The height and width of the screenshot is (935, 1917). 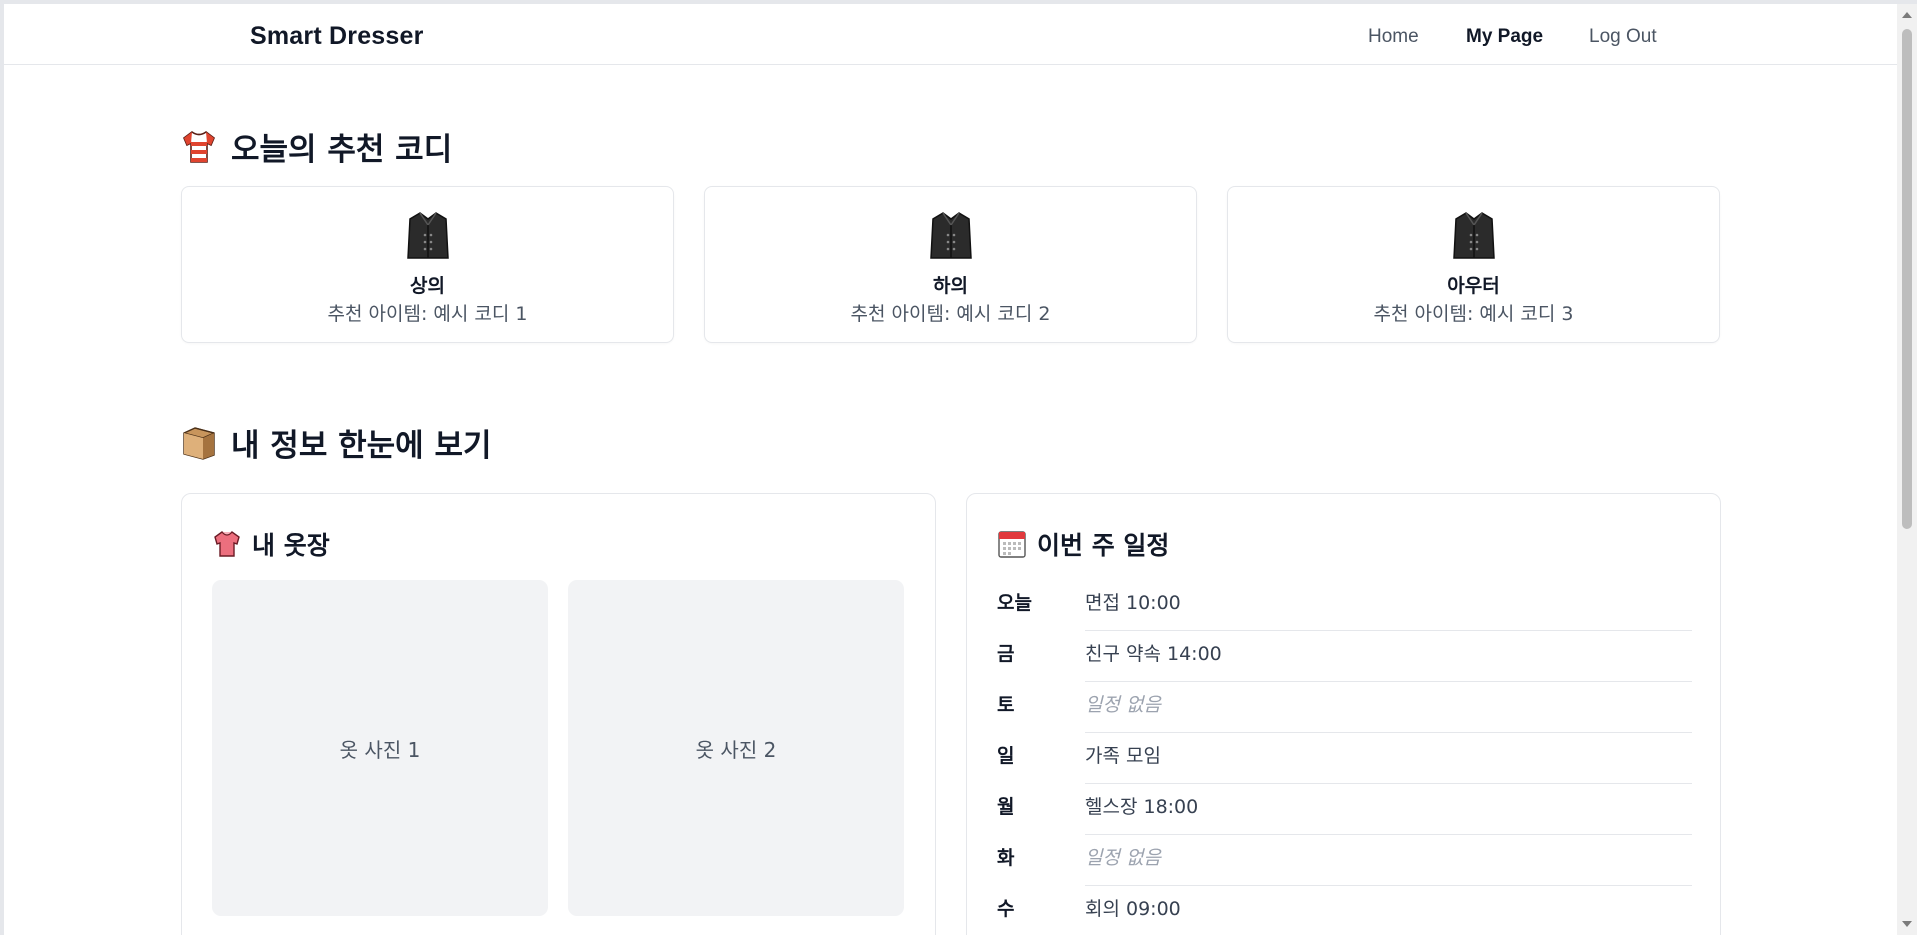 What do you see at coordinates (1103, 545) in the screenshot?
I see `schedule-title-text: 이번 주 일정` at bounding box center [1103, 545].